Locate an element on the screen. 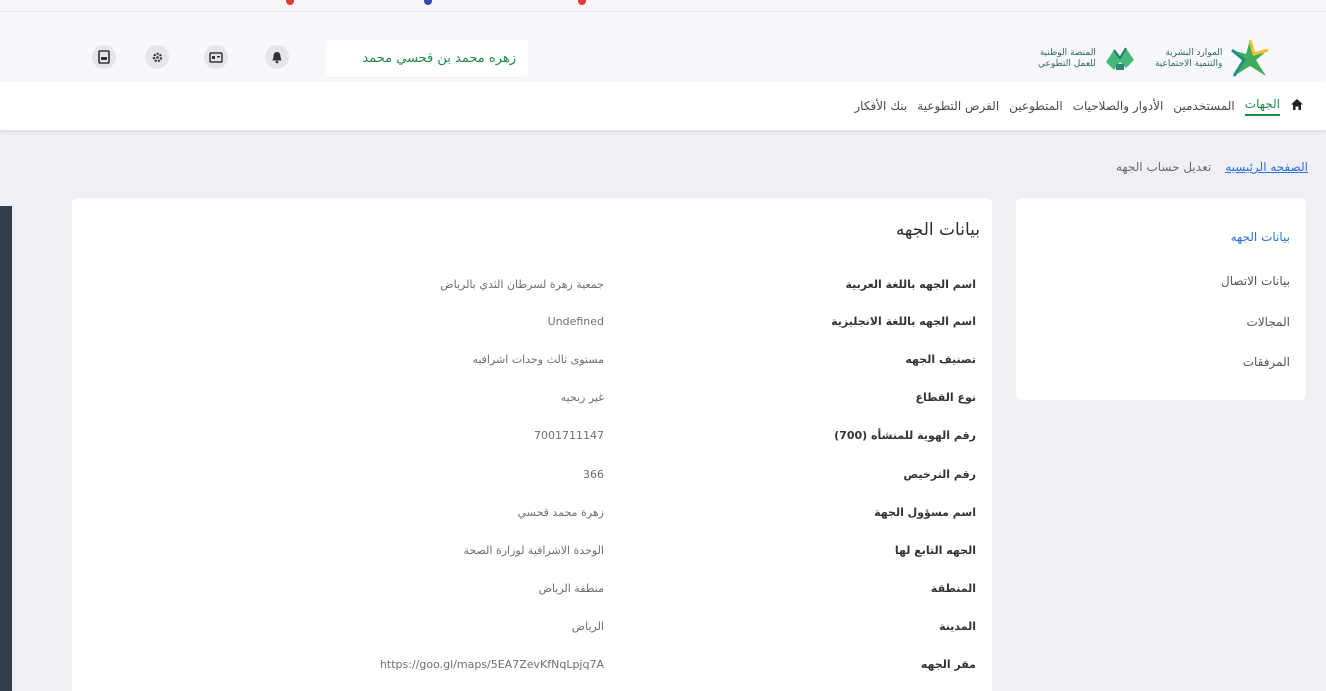 This screenshot has width=1326, height=691. field-label: اسم مسؤول الجهة is located at coordinates (925, 512).